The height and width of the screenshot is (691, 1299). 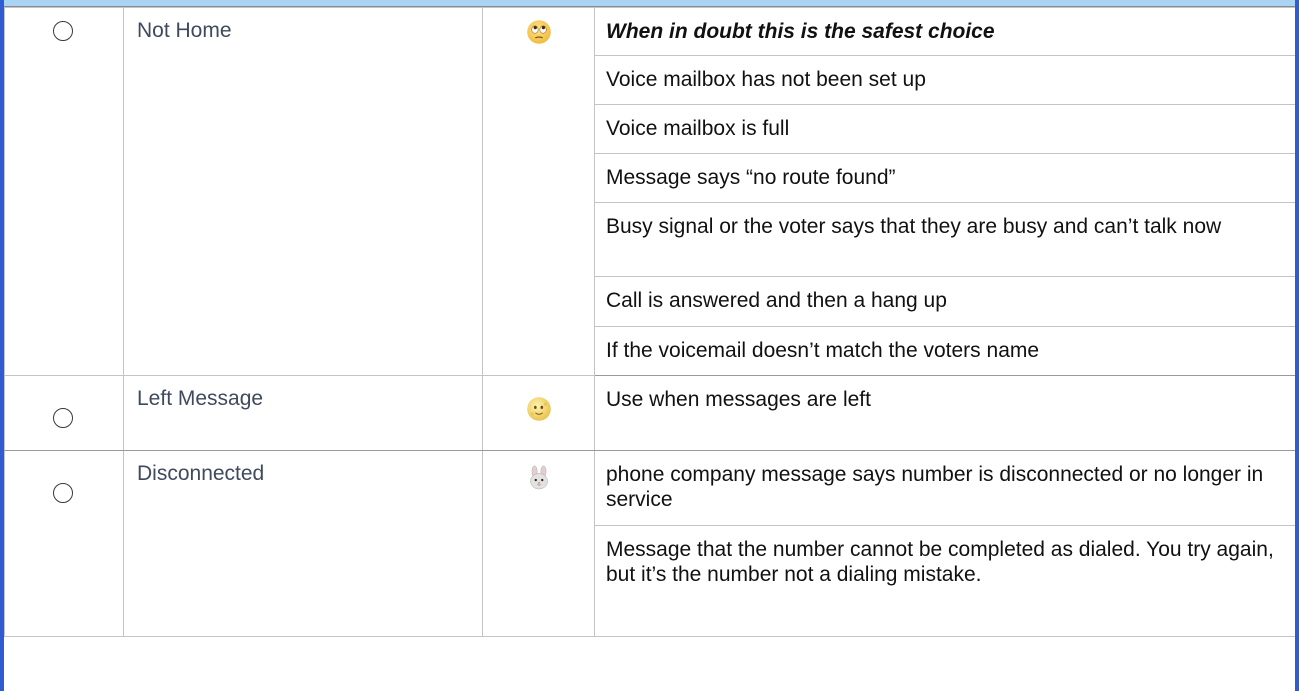 I want to click on description-text: When in doubt this is the safest choice, so click(x=800, y=31).